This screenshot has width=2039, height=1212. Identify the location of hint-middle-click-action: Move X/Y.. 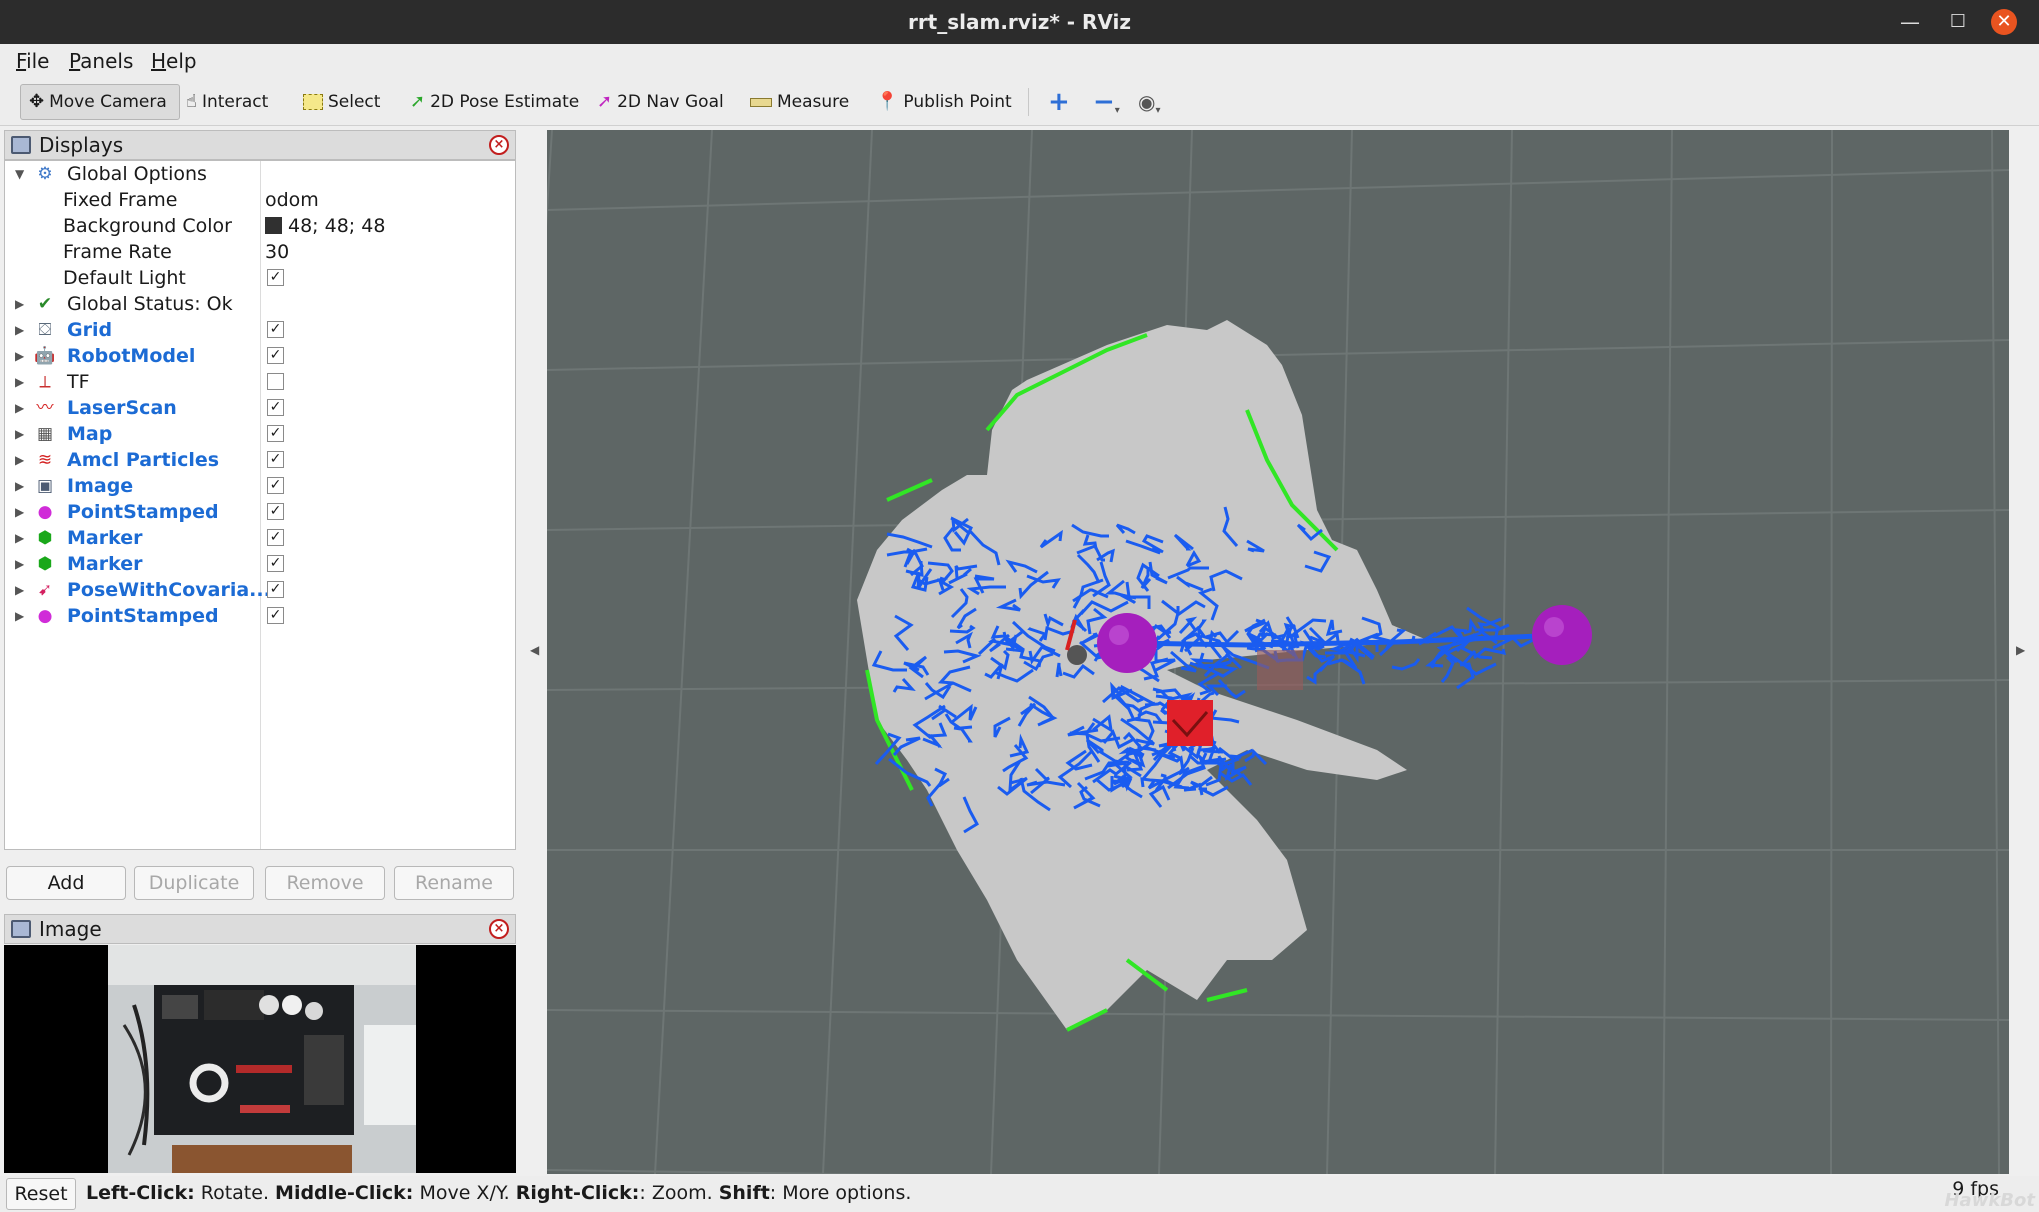
(464, 1193).